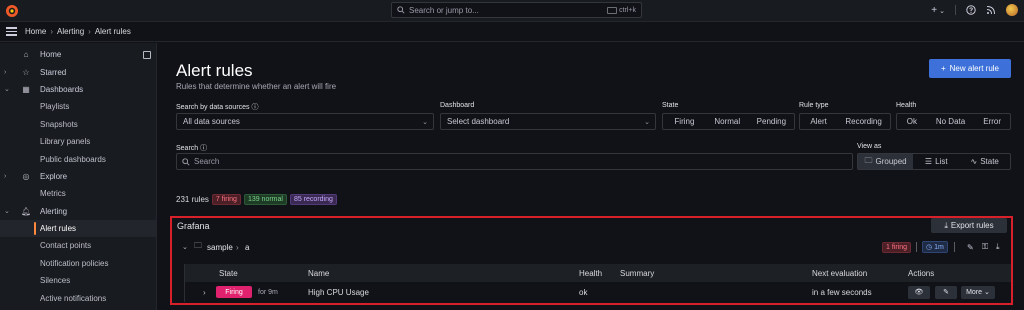  I want to click on breadcrumb: Home › Alerting › Alert rules, so click(78, 31).